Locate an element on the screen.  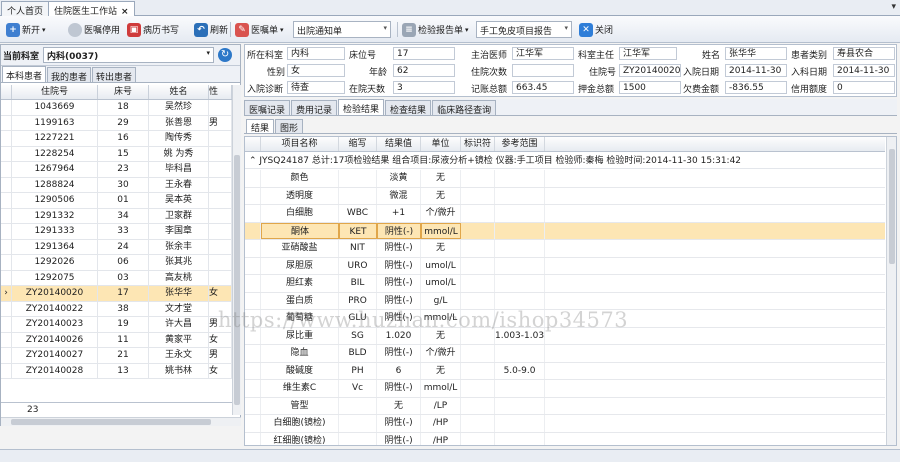
column-header-item-name: 项目名称 is located at coordinates (300, 144).